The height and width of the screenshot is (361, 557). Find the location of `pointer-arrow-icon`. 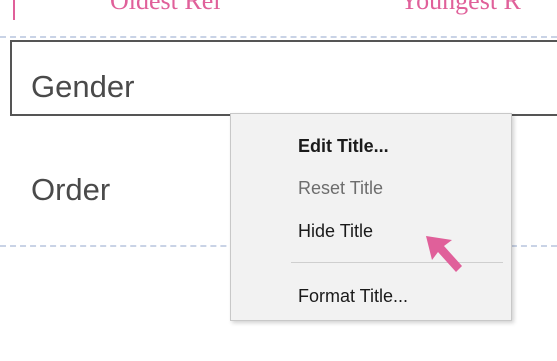

pointer-arrow-icon is located at coordinates (444, 254).